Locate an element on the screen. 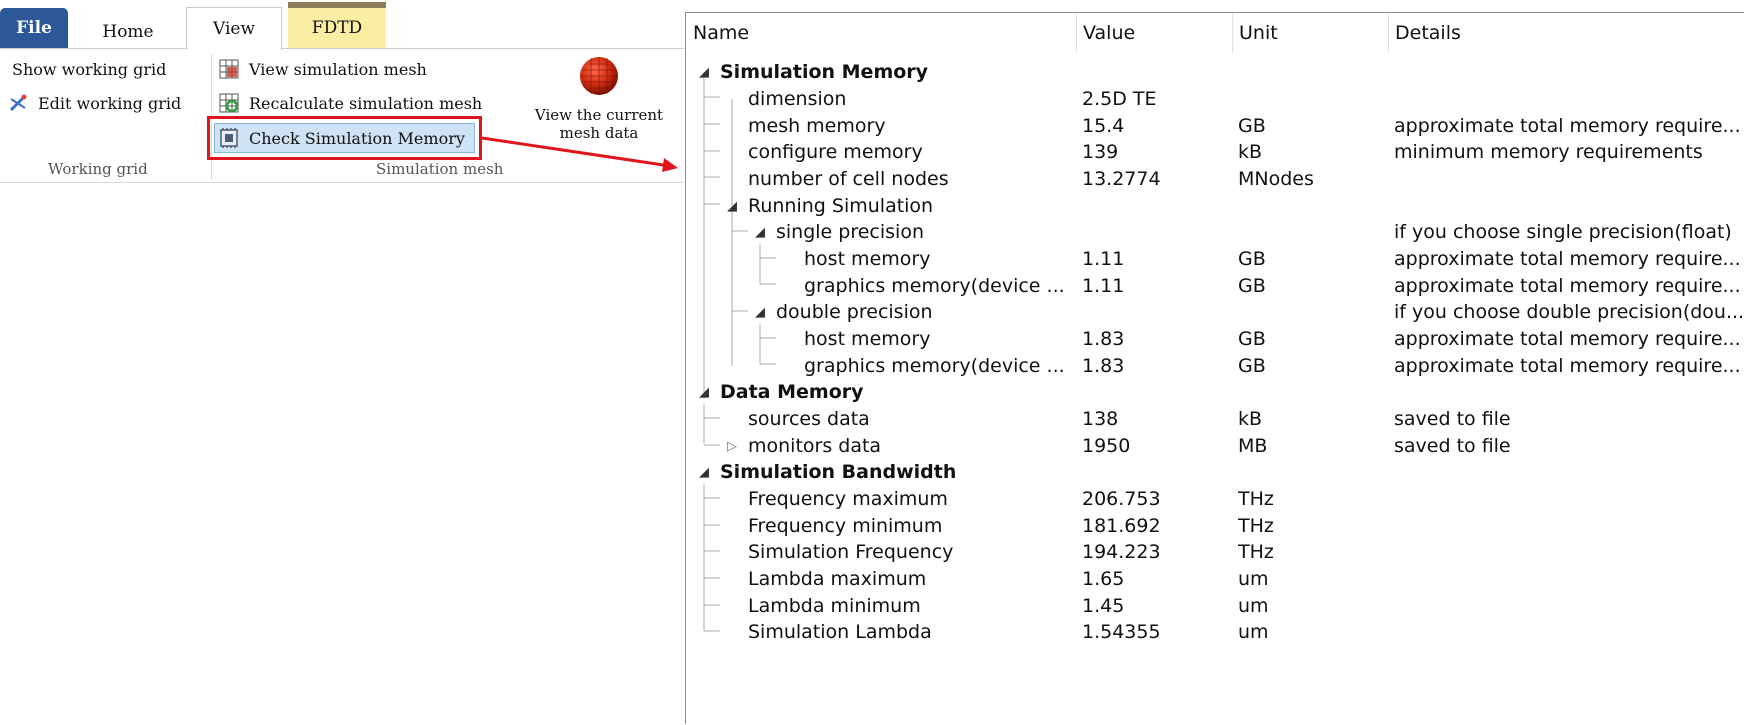 The width and height of the screenshot is (1744, 725). tab-file: File is located at coordinates (34, 28).